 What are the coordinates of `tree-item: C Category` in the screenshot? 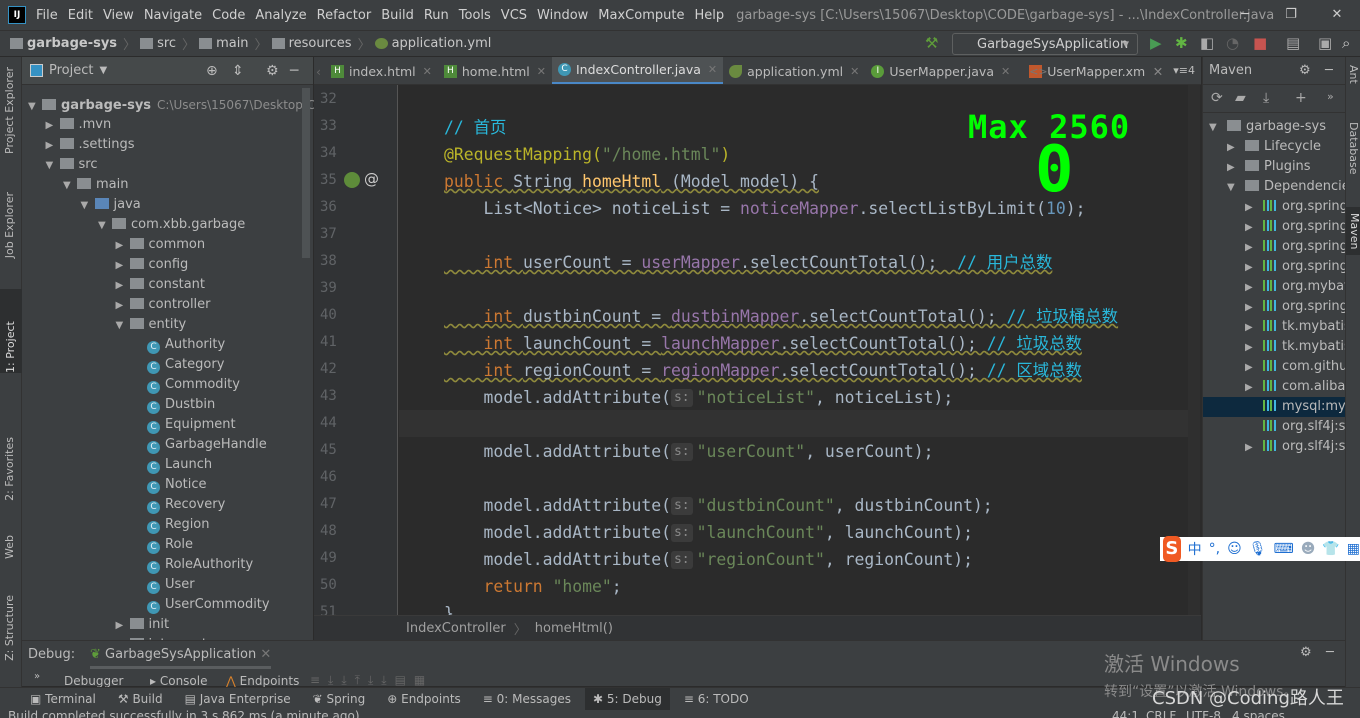 It's located at (178, 365).